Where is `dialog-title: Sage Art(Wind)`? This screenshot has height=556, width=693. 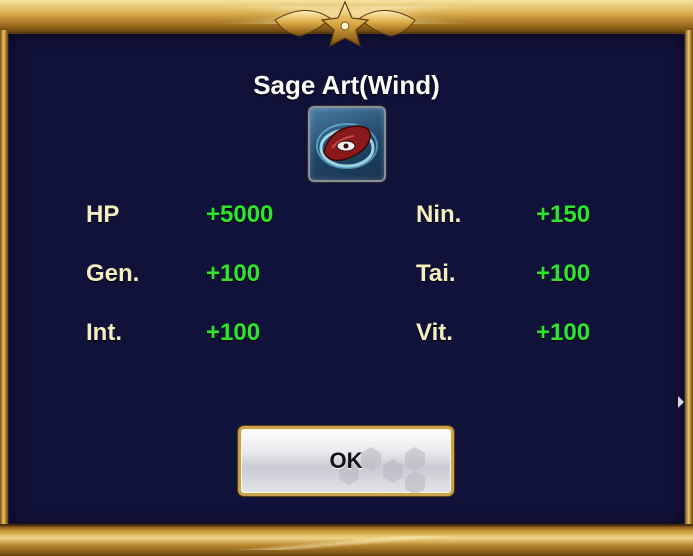
dialog-title: Sage Art(Wind) is located at coordinates (346, 85).